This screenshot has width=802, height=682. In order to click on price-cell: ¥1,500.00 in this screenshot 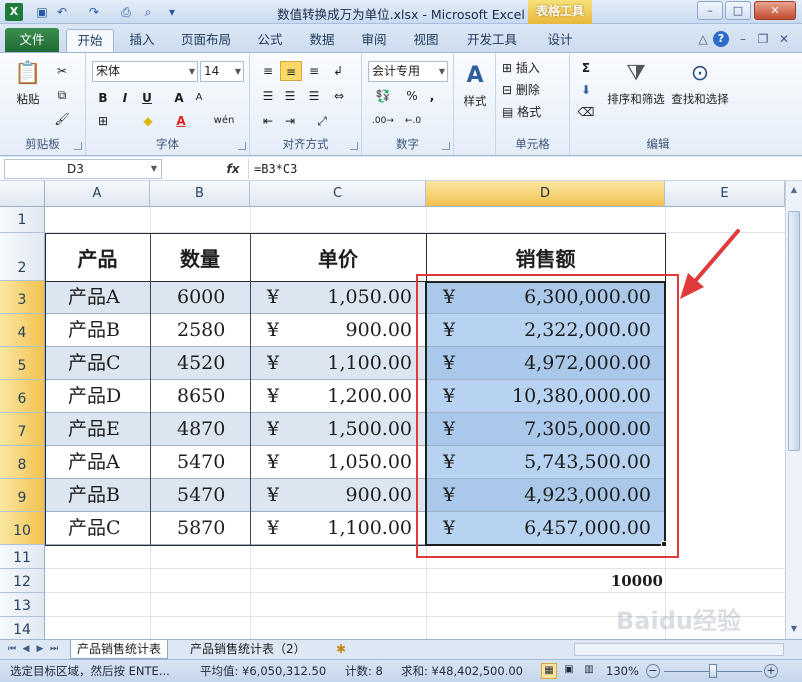, I will do `click(338, 429)`.